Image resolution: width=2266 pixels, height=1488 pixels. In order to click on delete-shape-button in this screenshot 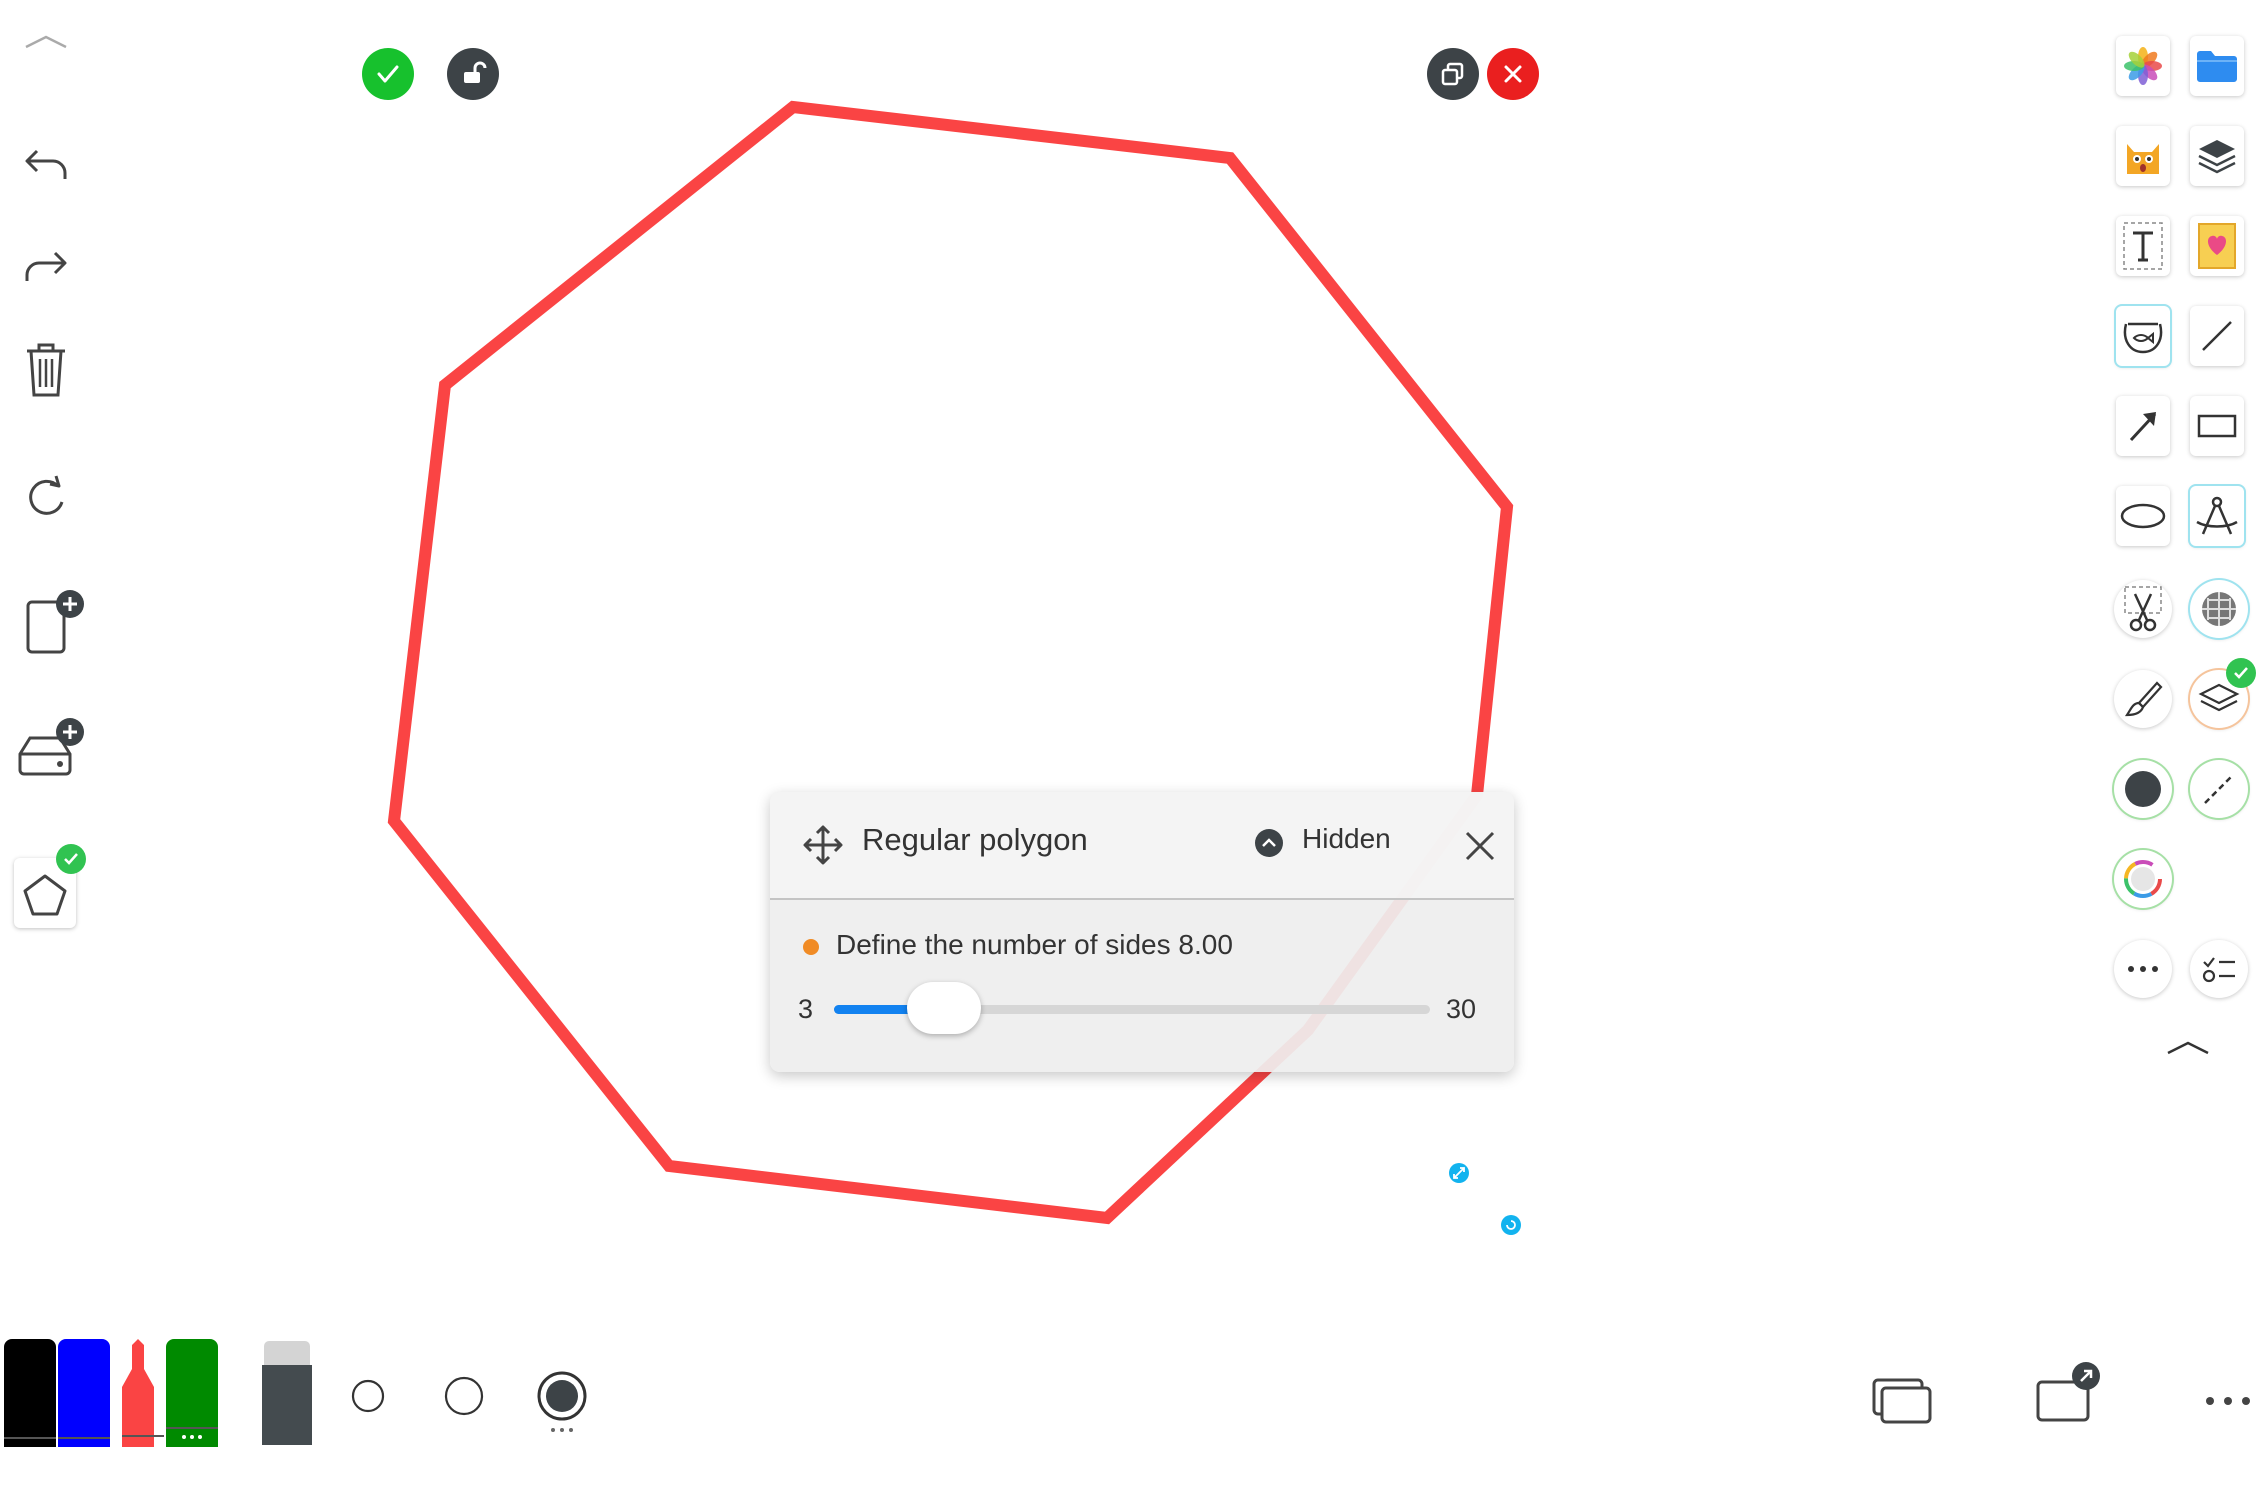, I will do `click(1513, 74)`.